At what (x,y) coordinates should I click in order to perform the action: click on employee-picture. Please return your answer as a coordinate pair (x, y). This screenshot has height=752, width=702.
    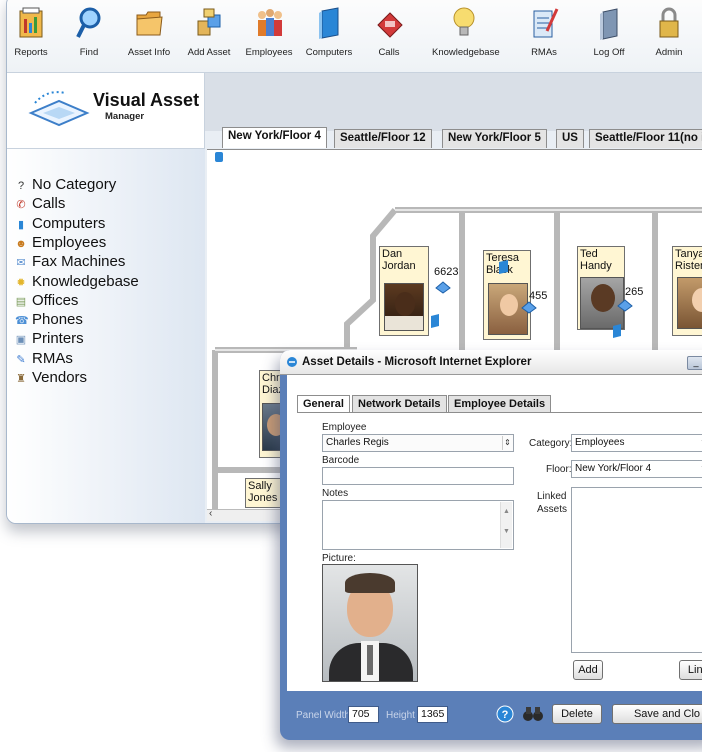
    Looking at the image, I should click on (370, 623).